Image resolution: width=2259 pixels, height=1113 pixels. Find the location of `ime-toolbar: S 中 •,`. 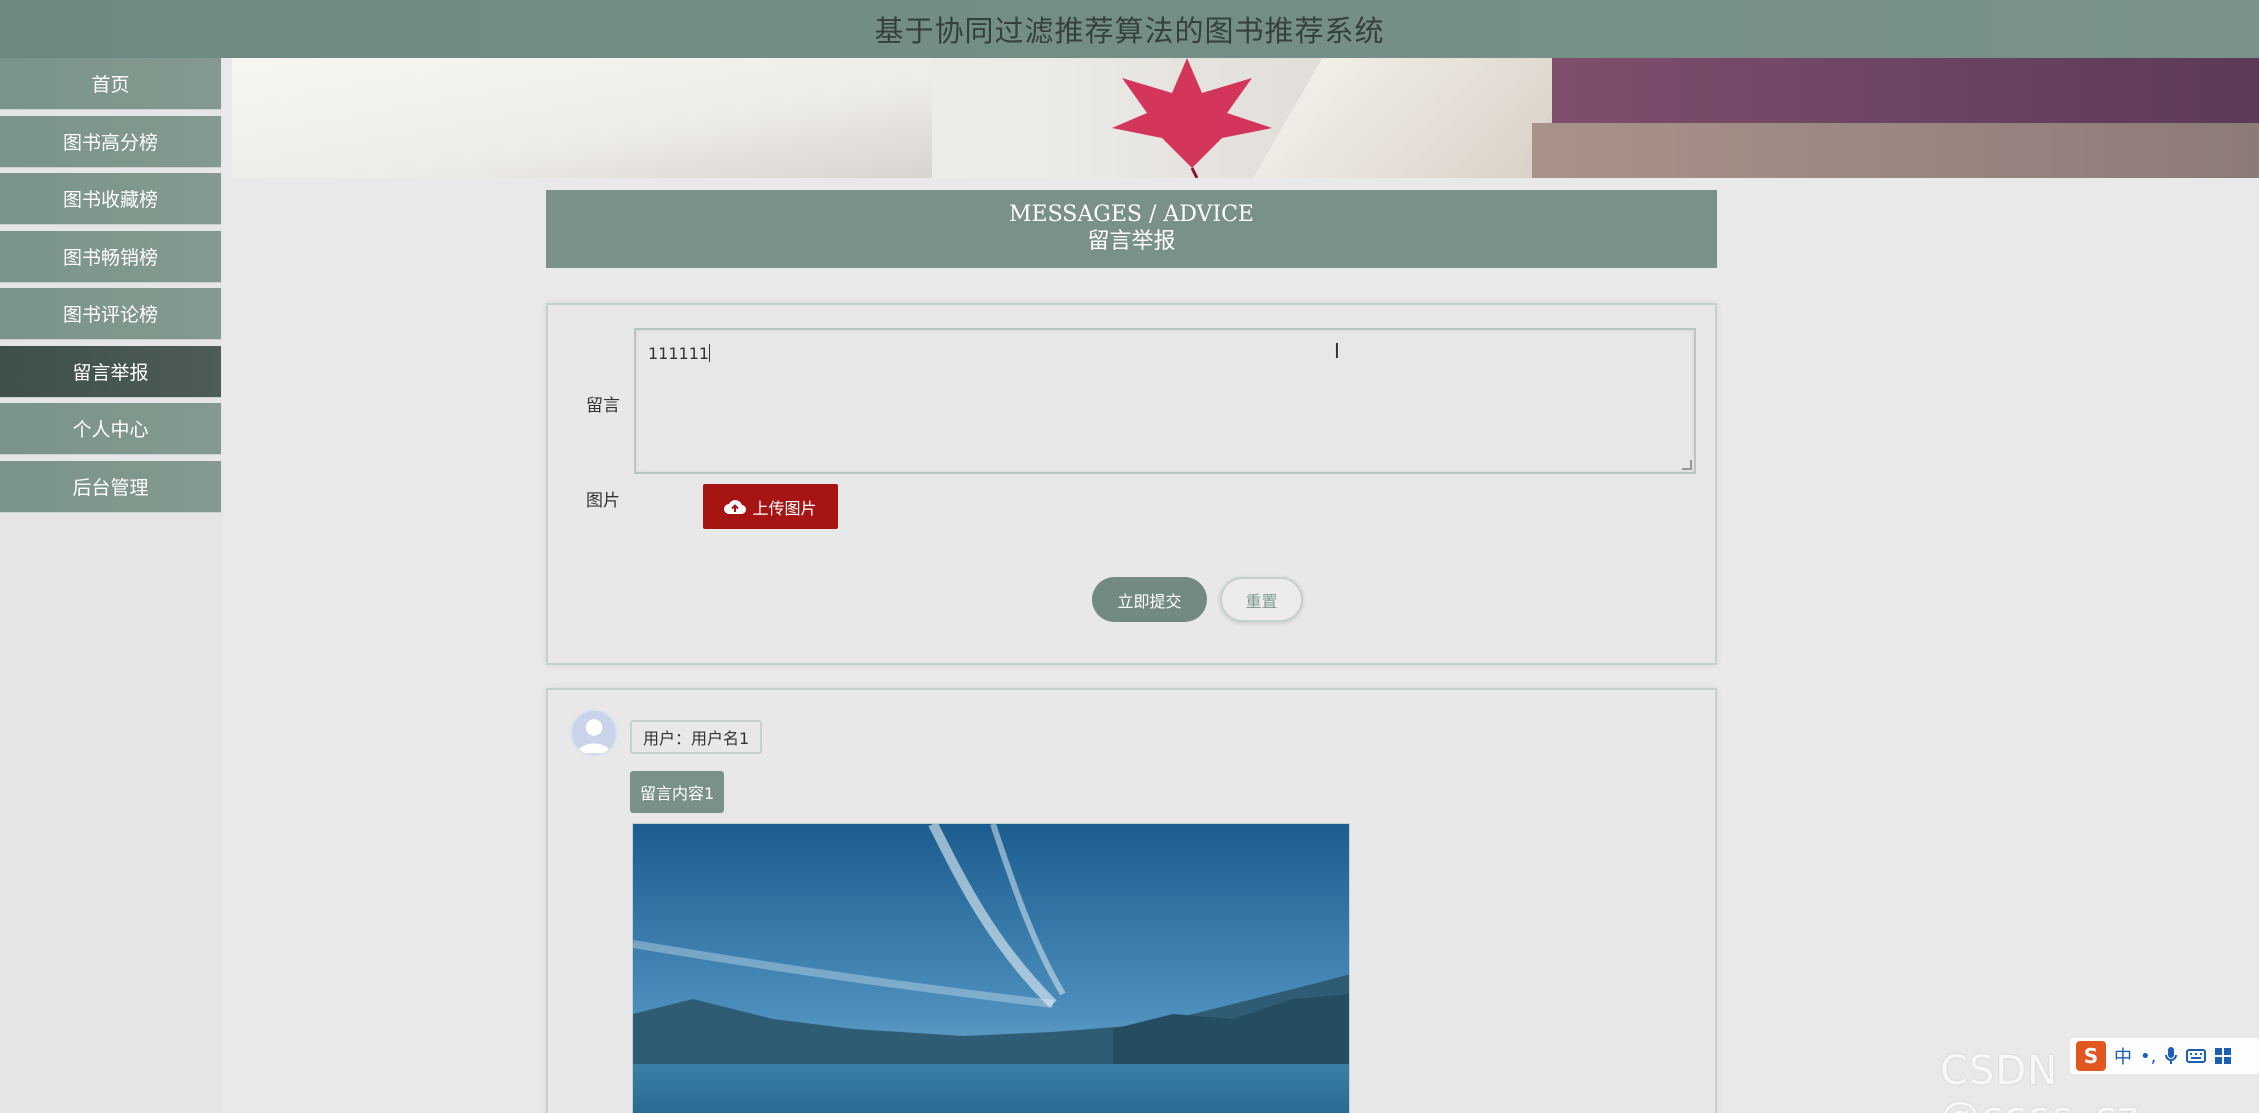

ime-toolbar: S 中 •, is located at coordinates (2164, 1056).